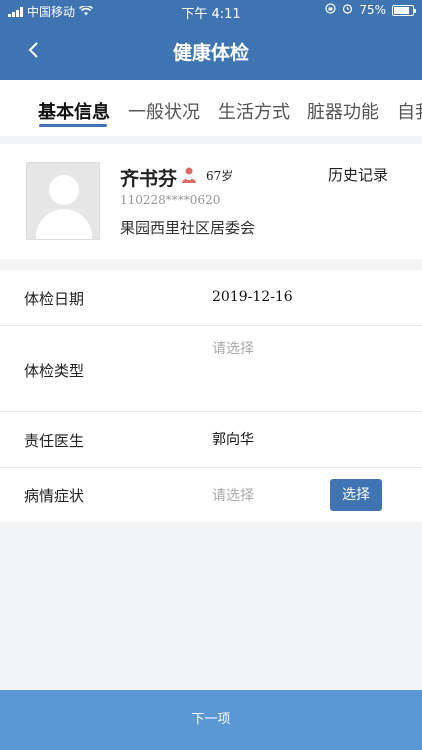  What do you see at coordinates (343, 111) in the screenshot?
I see `tab-organ-function: 脏器功能` at bounding box center [343, 111].